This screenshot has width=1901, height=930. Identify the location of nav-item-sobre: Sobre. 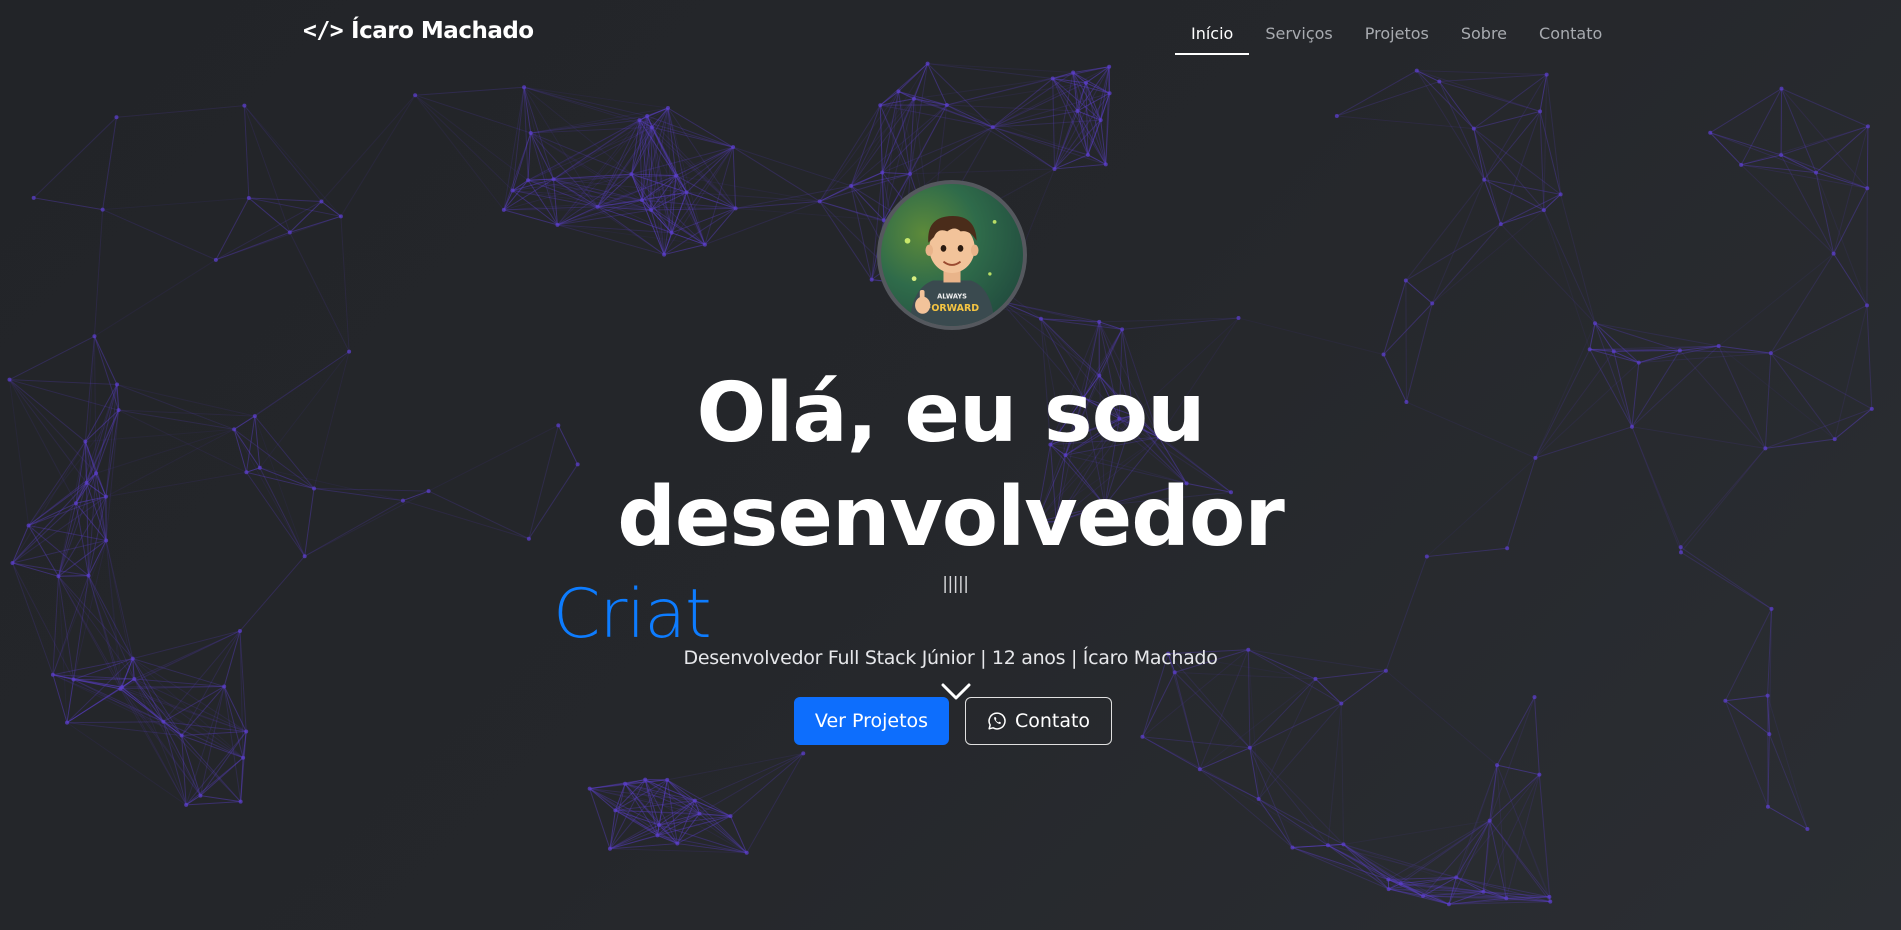
(1484, 35).